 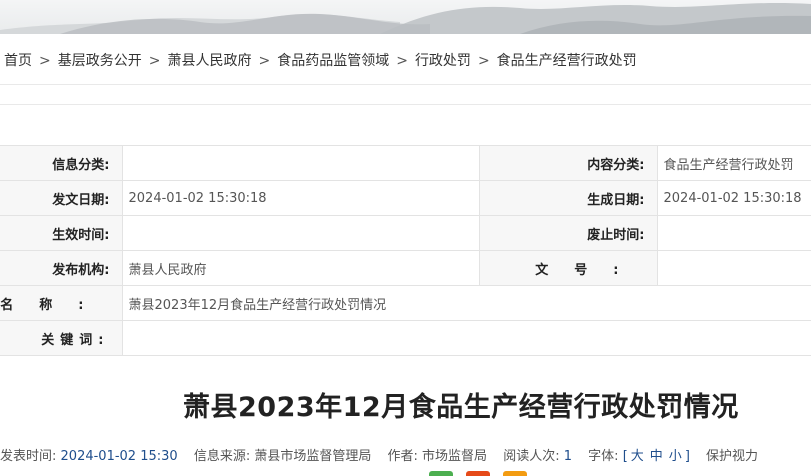 What do you see at coordinates (441, 473) in the screenshot?
I see `share-wechat-icon` at bounding box center [441, 473].